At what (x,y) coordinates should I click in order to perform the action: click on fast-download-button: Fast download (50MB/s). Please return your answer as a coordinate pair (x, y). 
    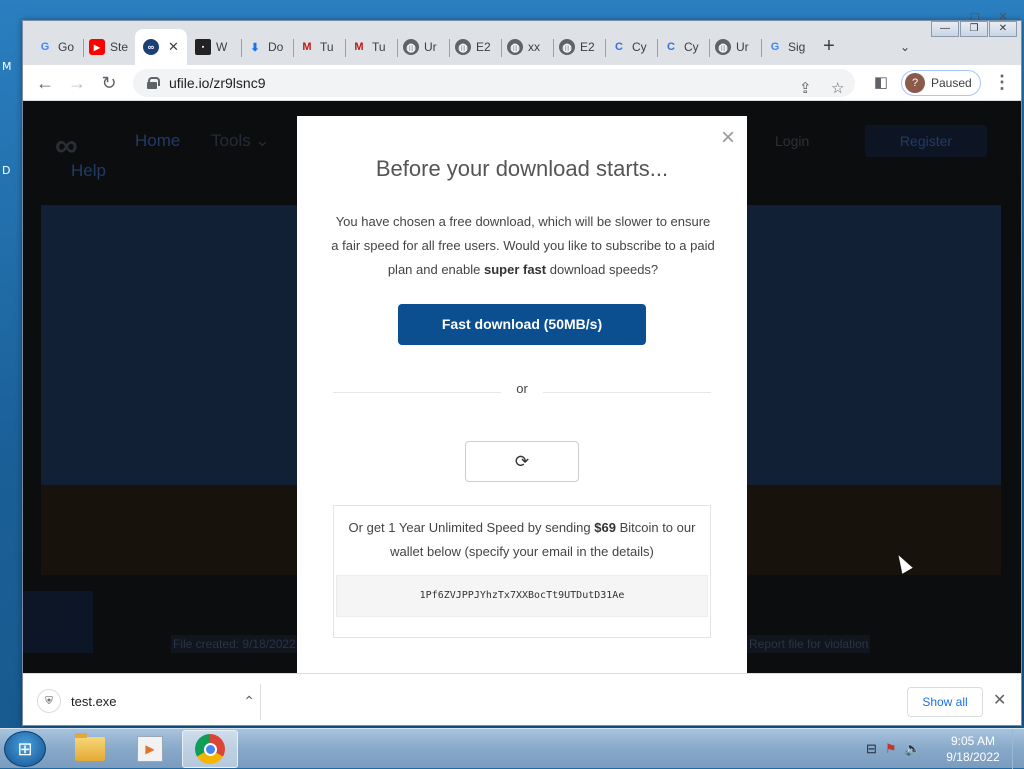
    Looking at the image, I should click on (522, 324).